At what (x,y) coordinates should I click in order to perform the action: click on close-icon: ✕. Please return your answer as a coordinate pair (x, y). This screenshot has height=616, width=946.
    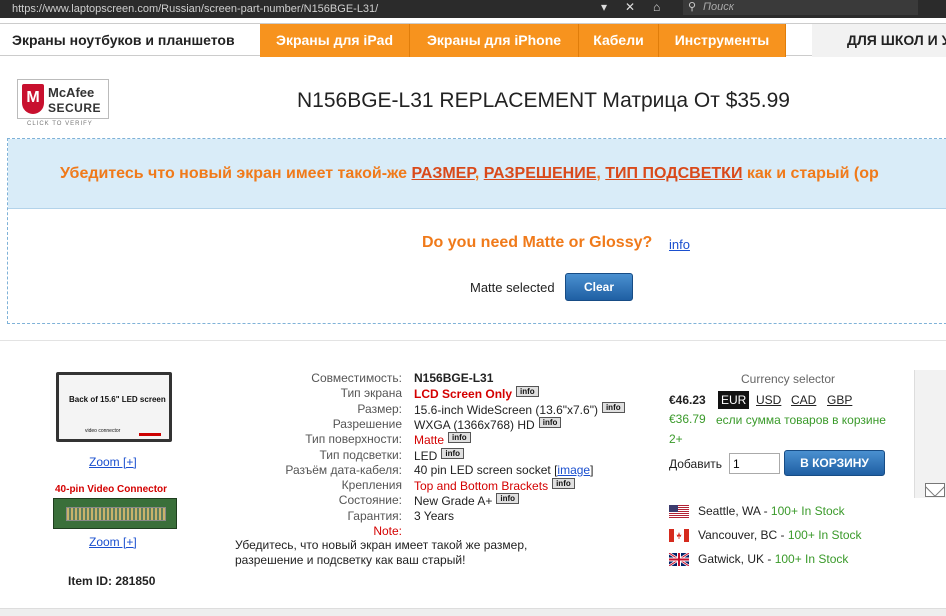
    Looking at the image, I should click on (630, 7).